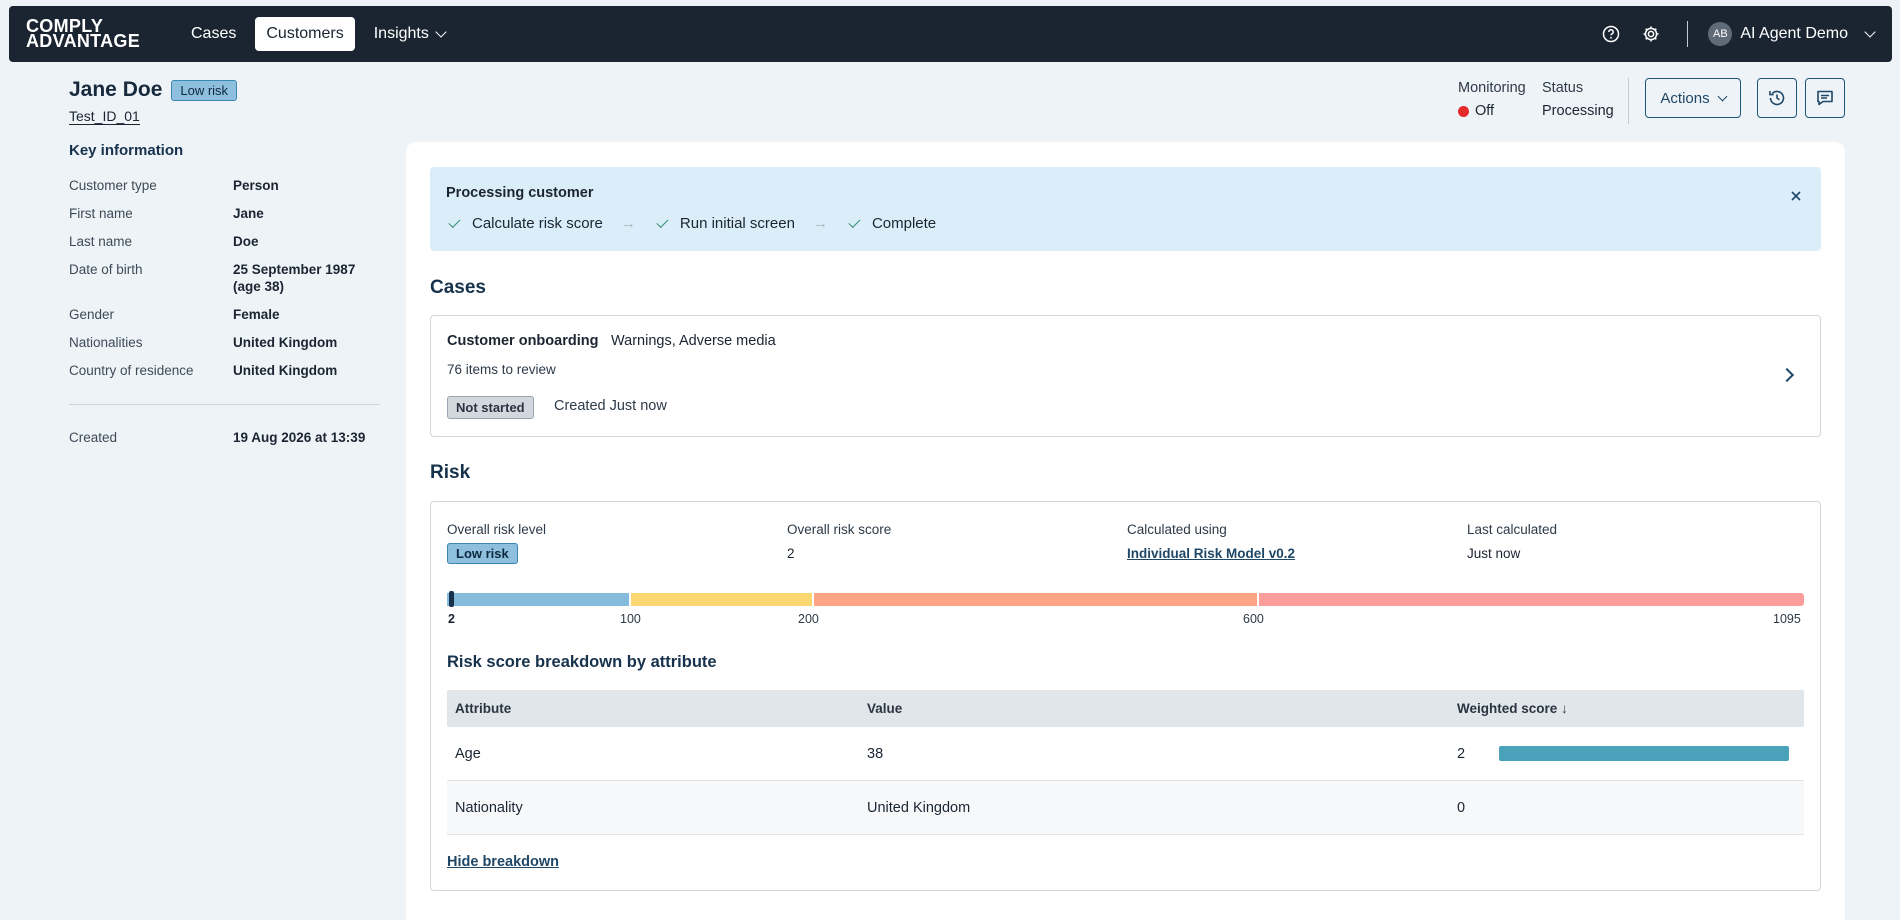  I want to click on scale-segment-low, so click(538, 599).